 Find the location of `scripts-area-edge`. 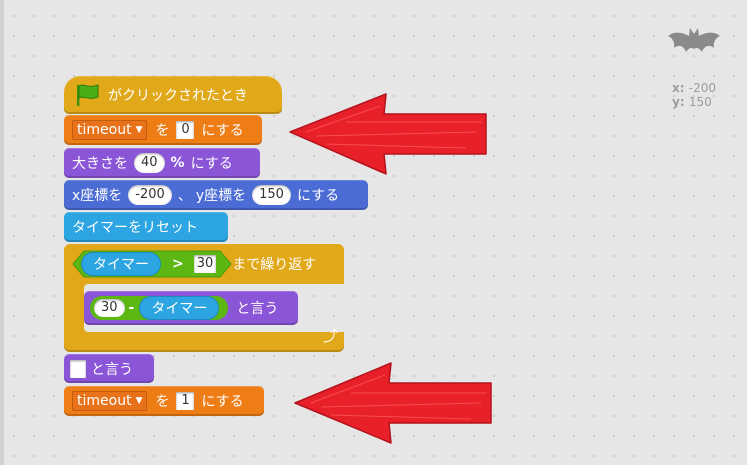

scripts-area-edge is located at coordinates (2, 232).